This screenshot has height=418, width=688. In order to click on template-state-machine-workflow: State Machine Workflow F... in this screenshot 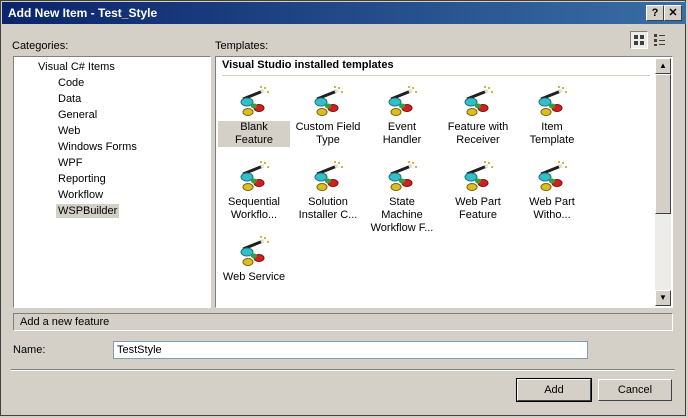, I will do `click(402, 197)`.